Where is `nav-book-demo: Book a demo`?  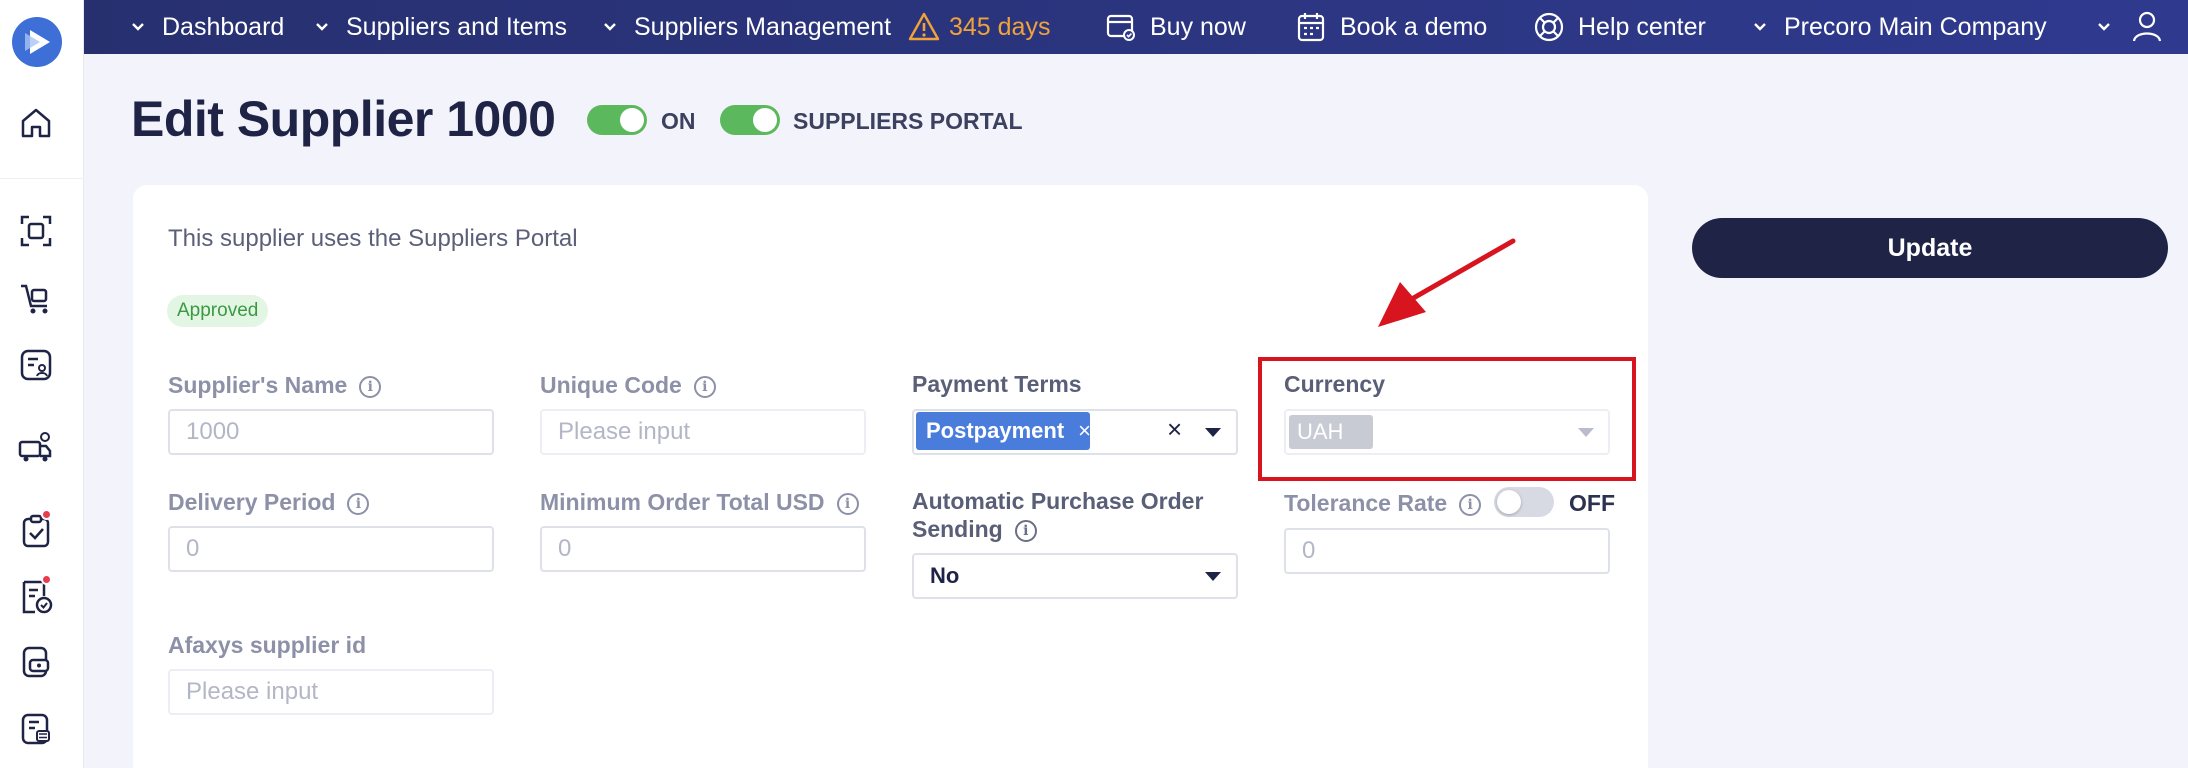 nav-book-demo: Book a demo is located at coordinates (1390, 27).